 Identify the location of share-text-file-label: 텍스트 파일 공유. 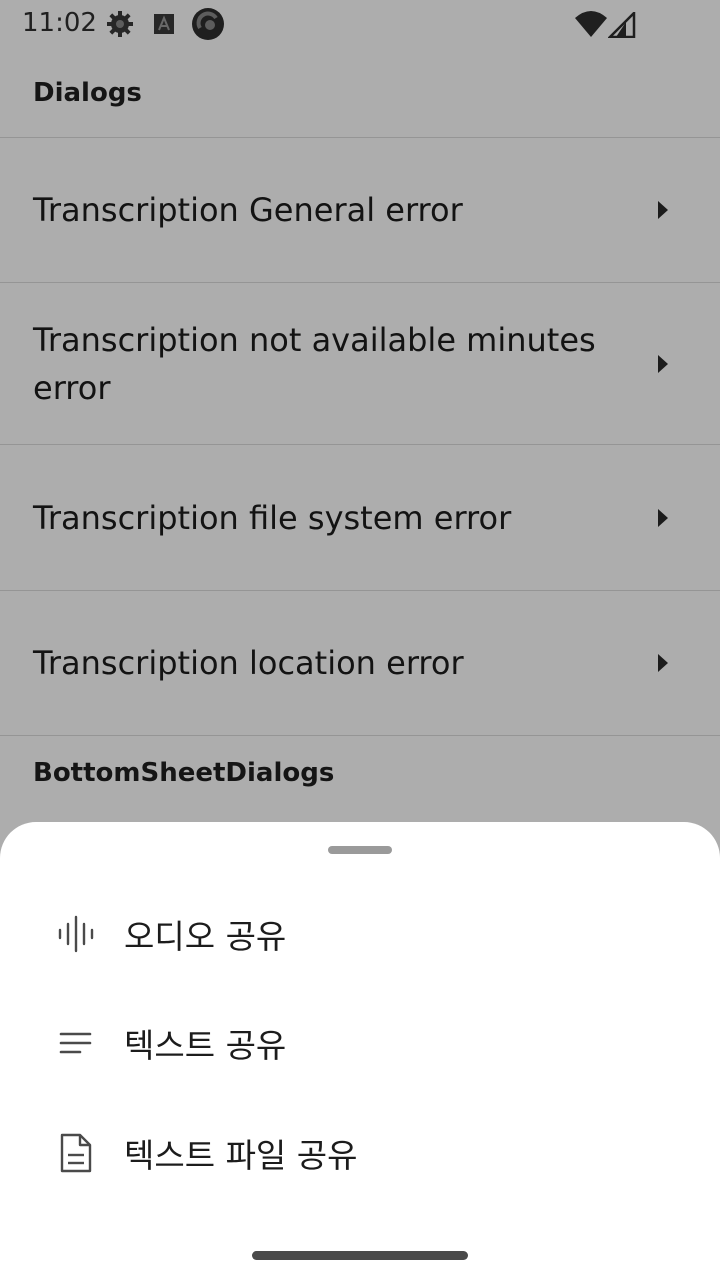
(241, 1155).